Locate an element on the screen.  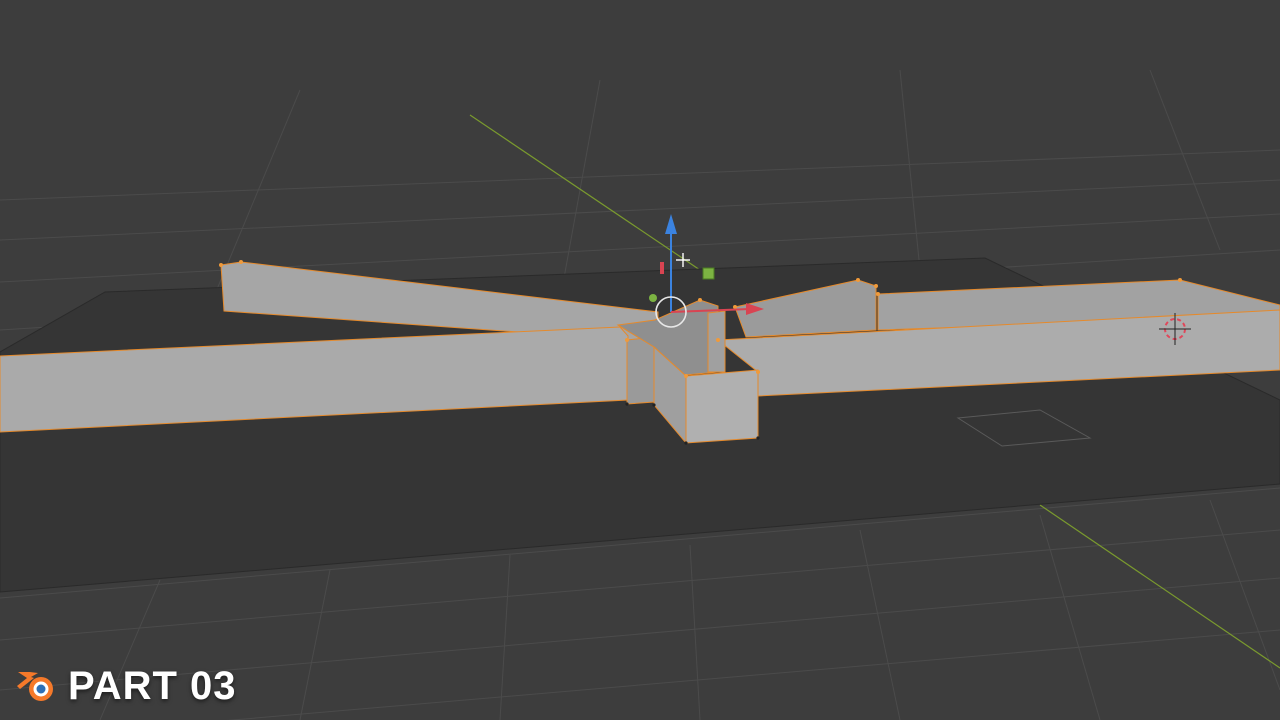
part-watermark: PART 03 is located at coordinates (126, 686).